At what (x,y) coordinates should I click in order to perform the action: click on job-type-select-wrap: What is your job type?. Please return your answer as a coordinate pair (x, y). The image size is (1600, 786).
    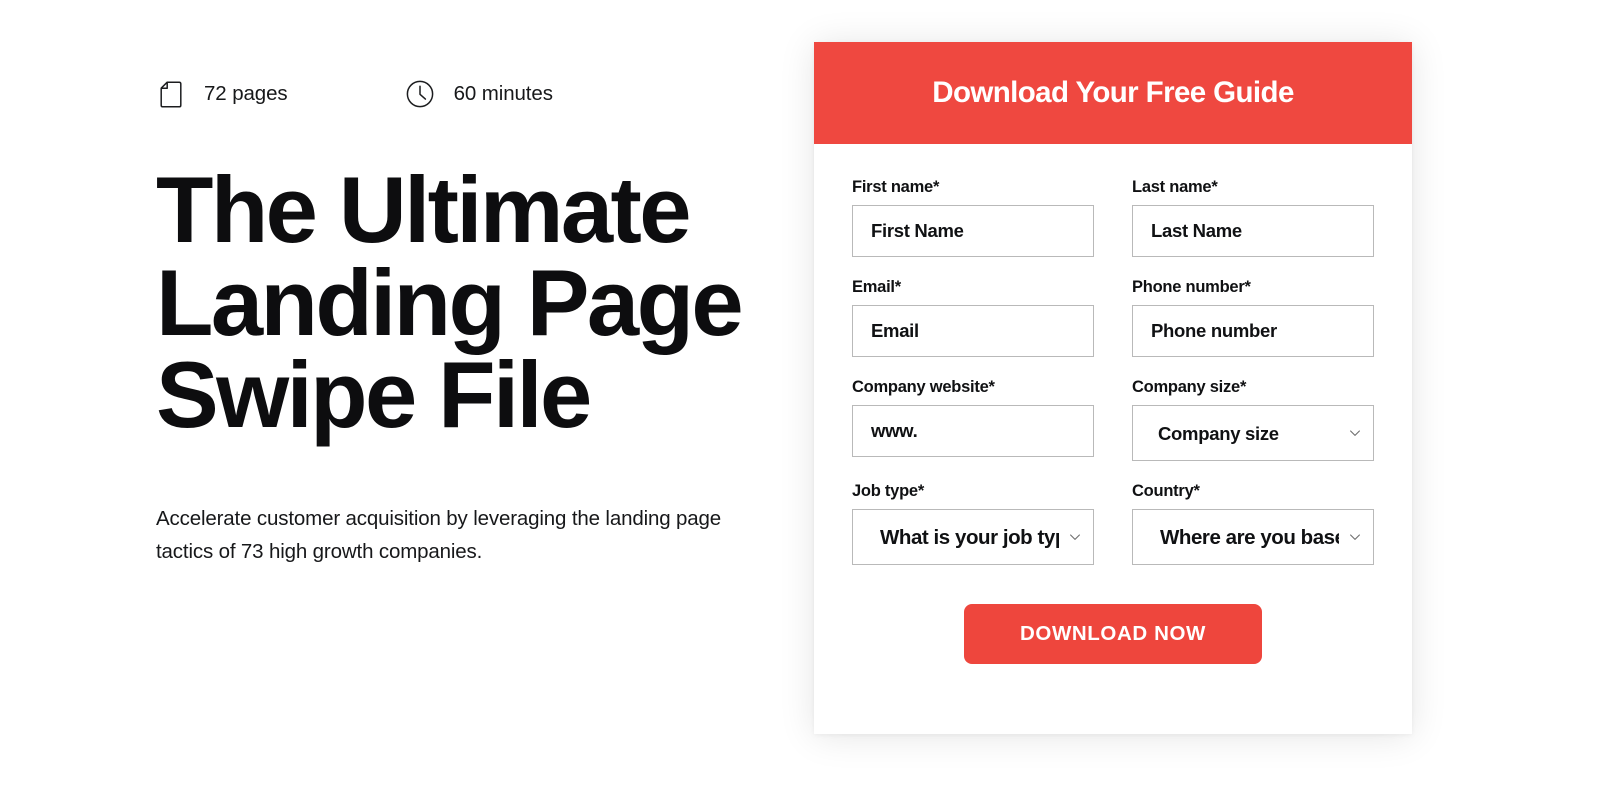
    Looking at the image, I should click on (973, 537).